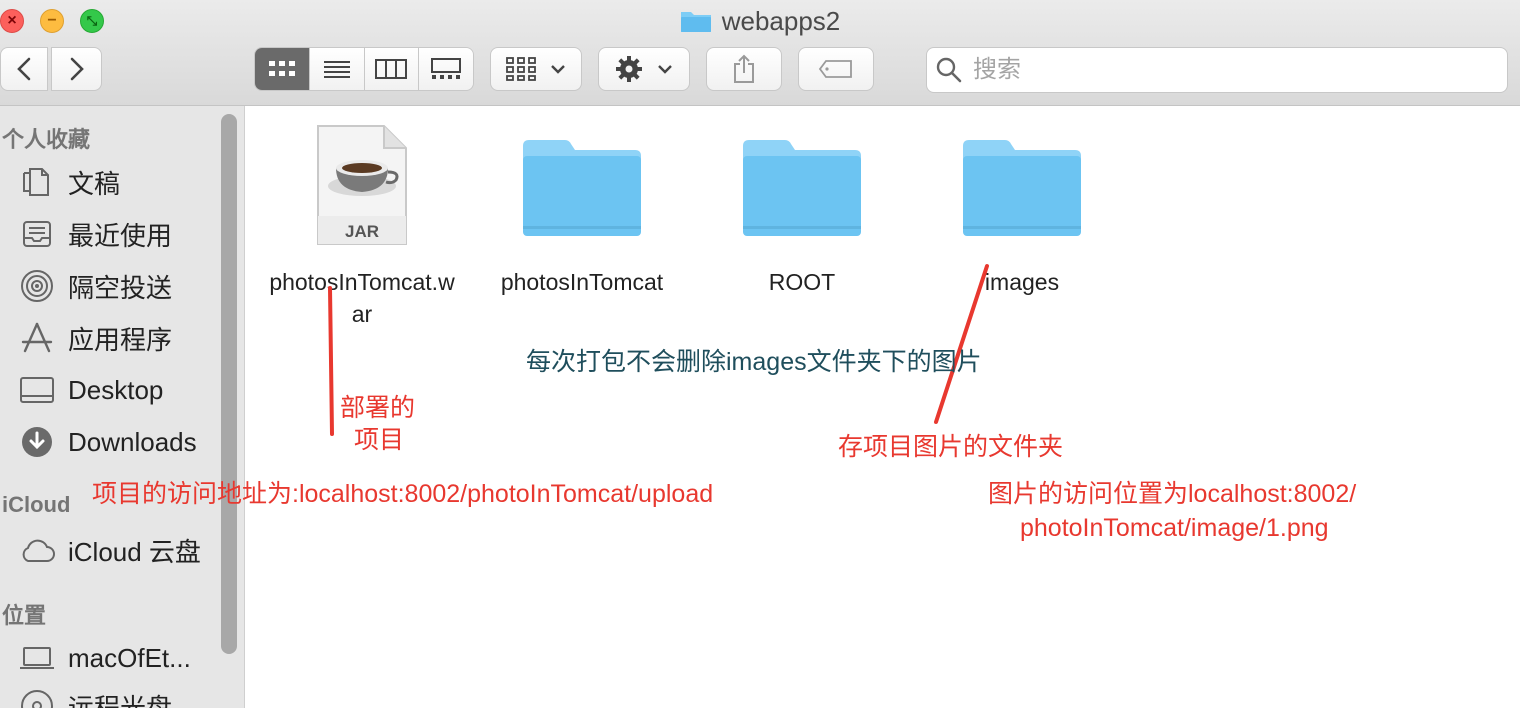 The width and height of the screenshot is (1520, 708). I want to click on share-button, so click(744, 69).